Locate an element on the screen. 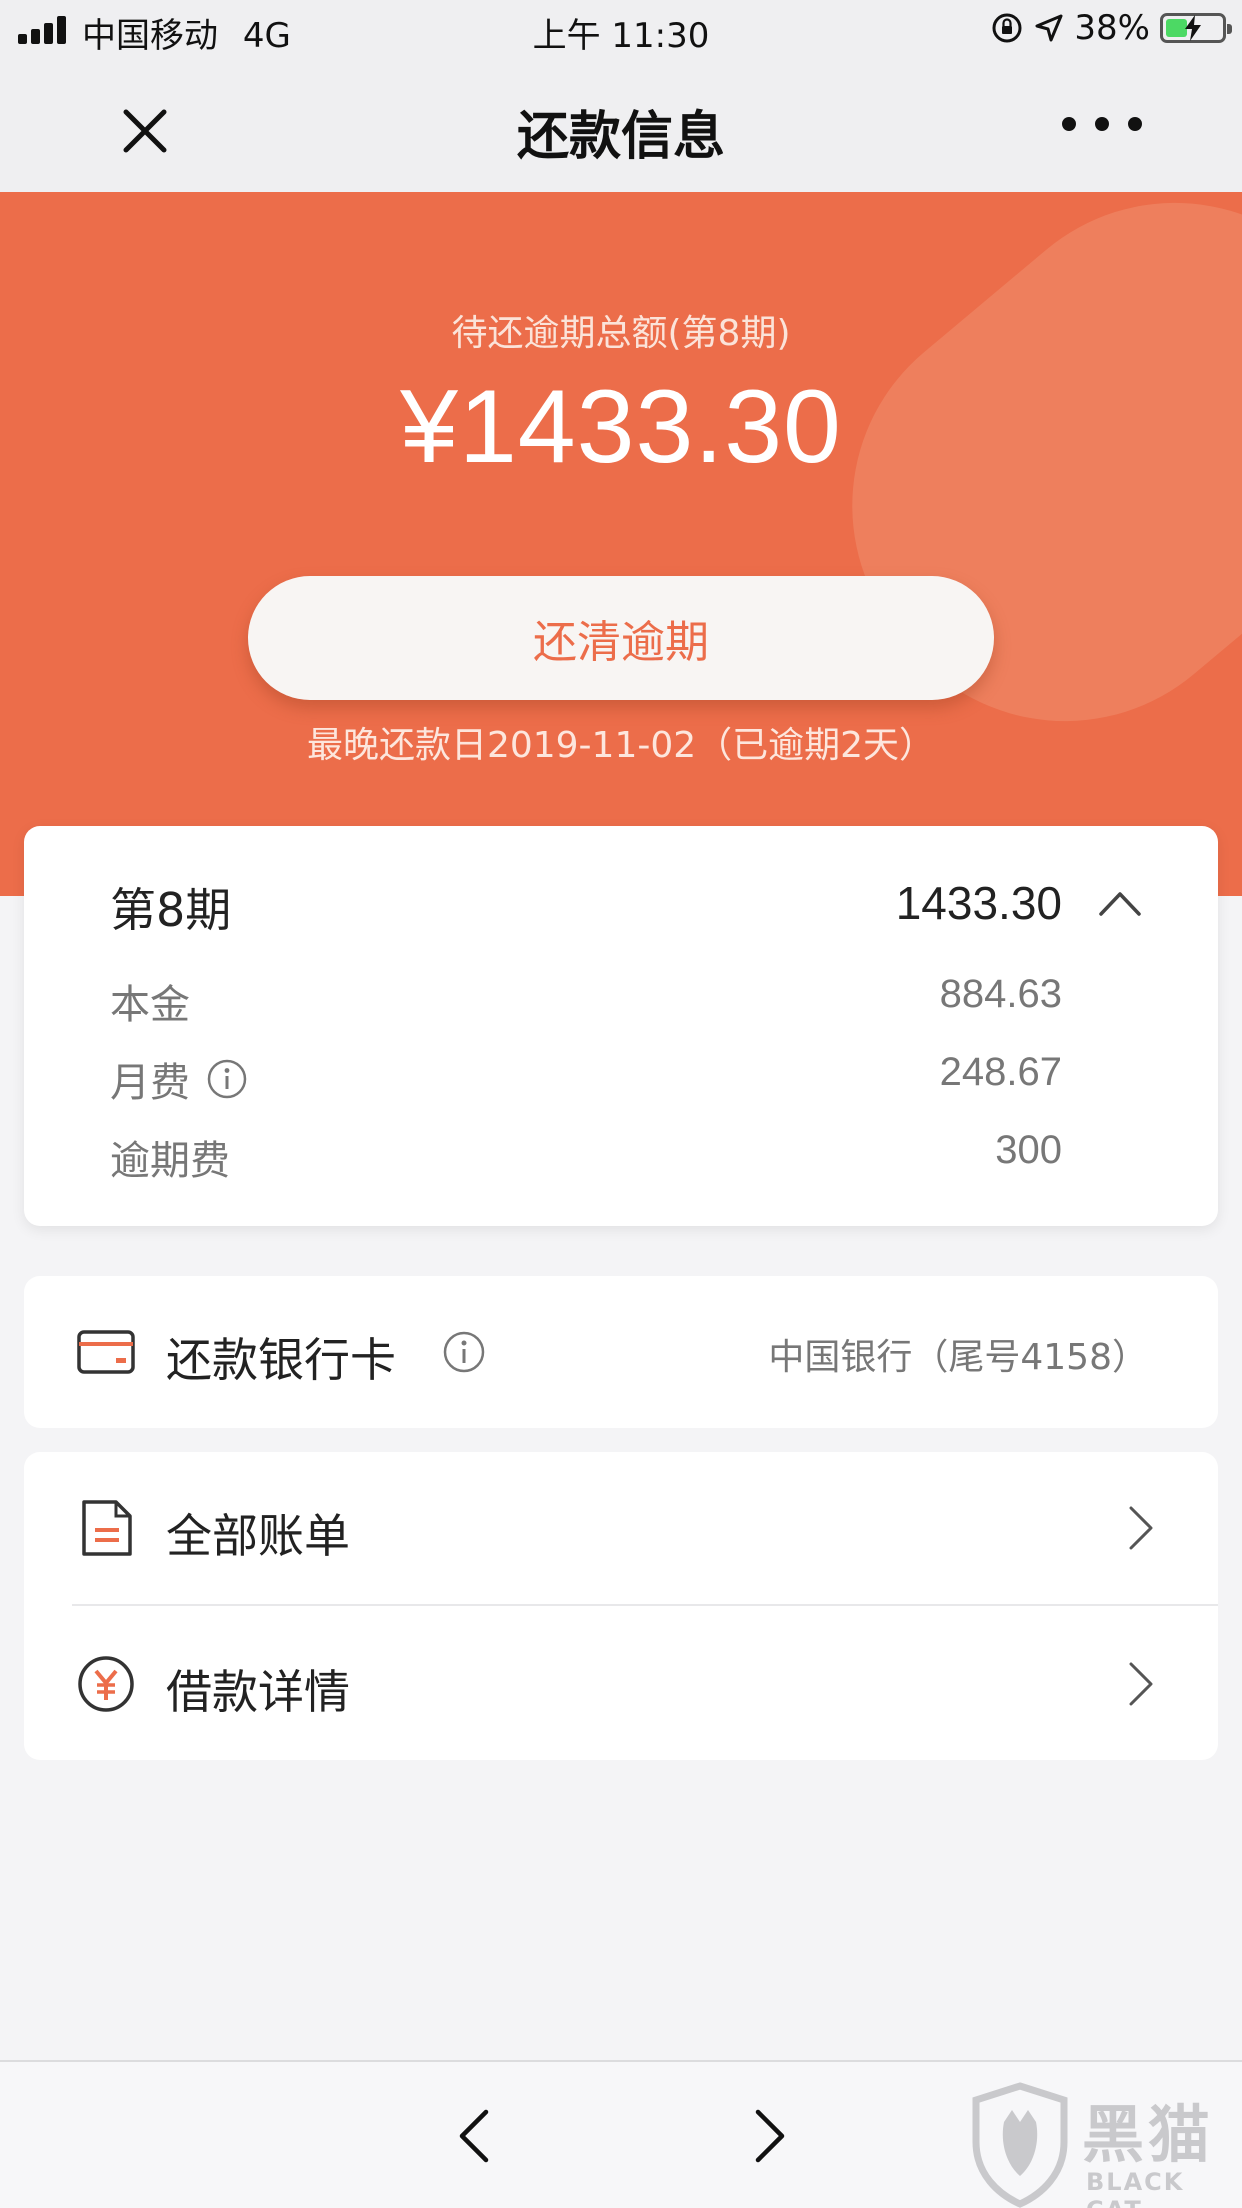 The height and width of the screenshot is (2208, 1242). chevron-up-icon is located at coordinates (1120, 903).